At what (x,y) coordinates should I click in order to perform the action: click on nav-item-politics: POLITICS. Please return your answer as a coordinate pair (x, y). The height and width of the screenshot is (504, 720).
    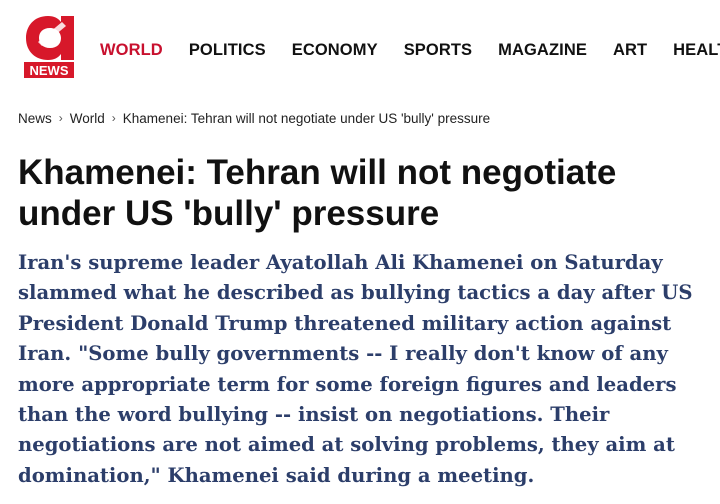
    Looking at the image, I should click on (227, 50).